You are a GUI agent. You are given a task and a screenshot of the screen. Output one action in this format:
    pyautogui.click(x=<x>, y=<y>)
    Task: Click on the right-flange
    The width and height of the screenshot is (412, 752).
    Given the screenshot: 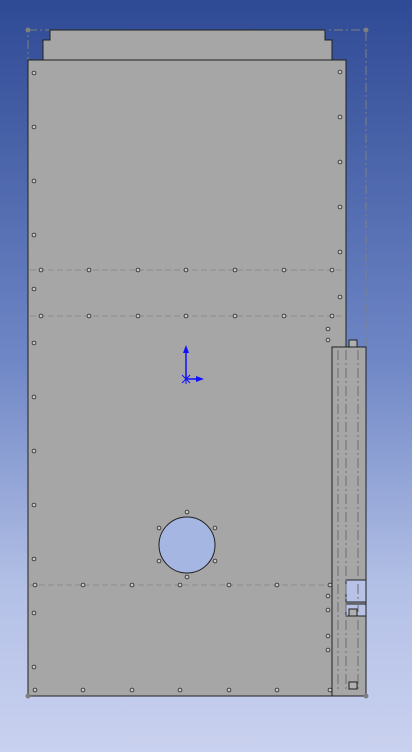 What is the action you would take?
    pyautogui.click(x=349, y=521)
    